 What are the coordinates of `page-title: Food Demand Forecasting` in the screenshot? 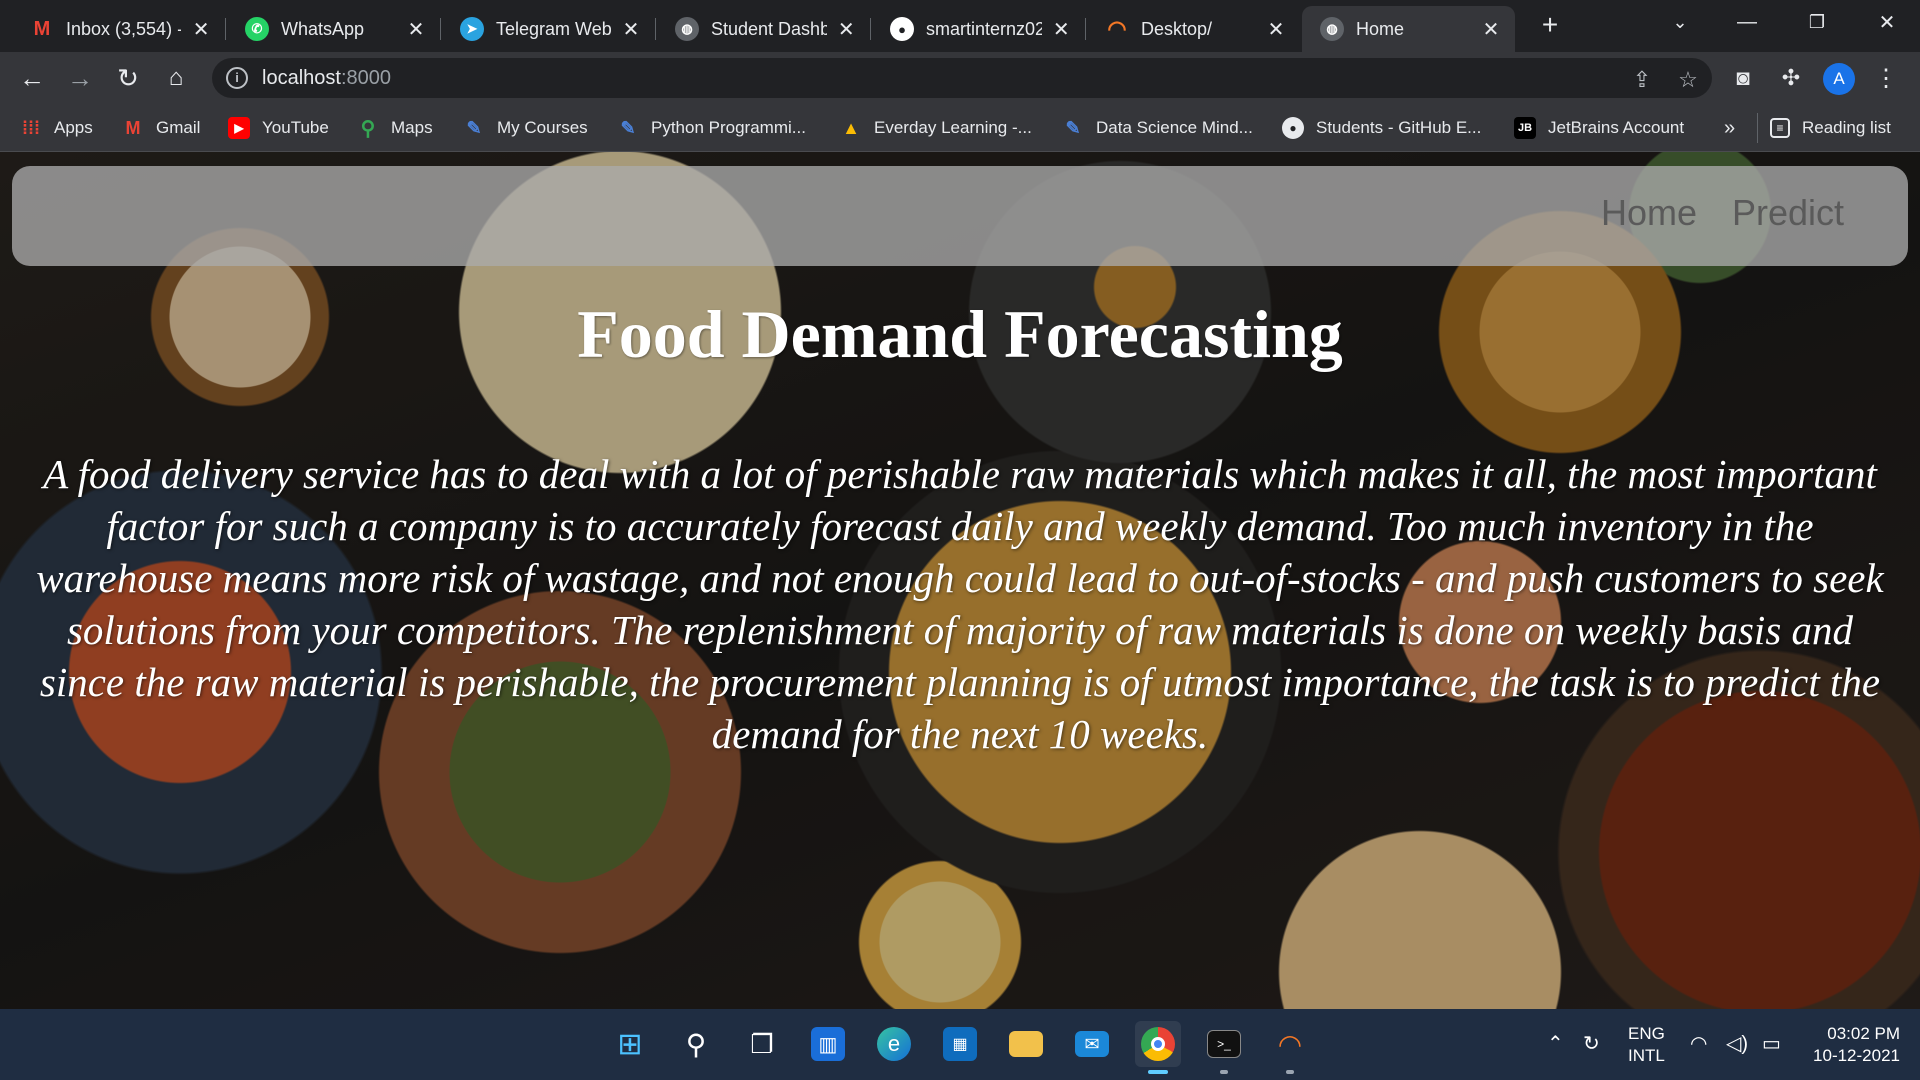 It's located at (960, 334).